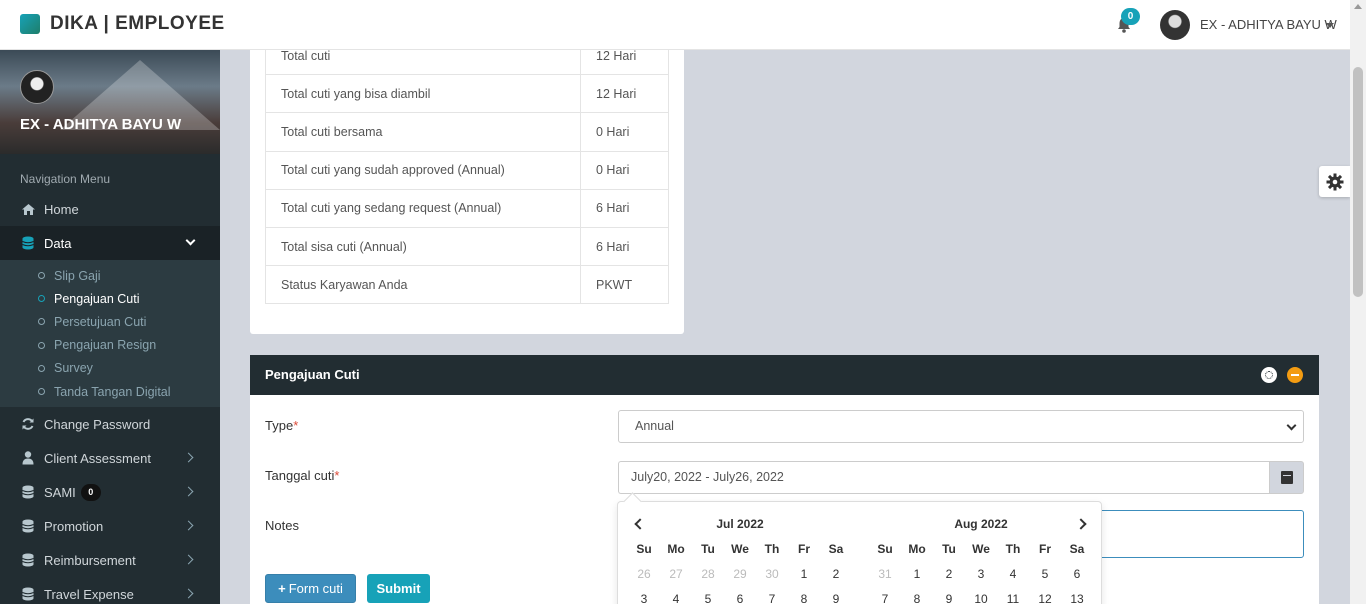 The image size is (1366, 604). I want to click on submit-button: Submit, so click(398, 588).